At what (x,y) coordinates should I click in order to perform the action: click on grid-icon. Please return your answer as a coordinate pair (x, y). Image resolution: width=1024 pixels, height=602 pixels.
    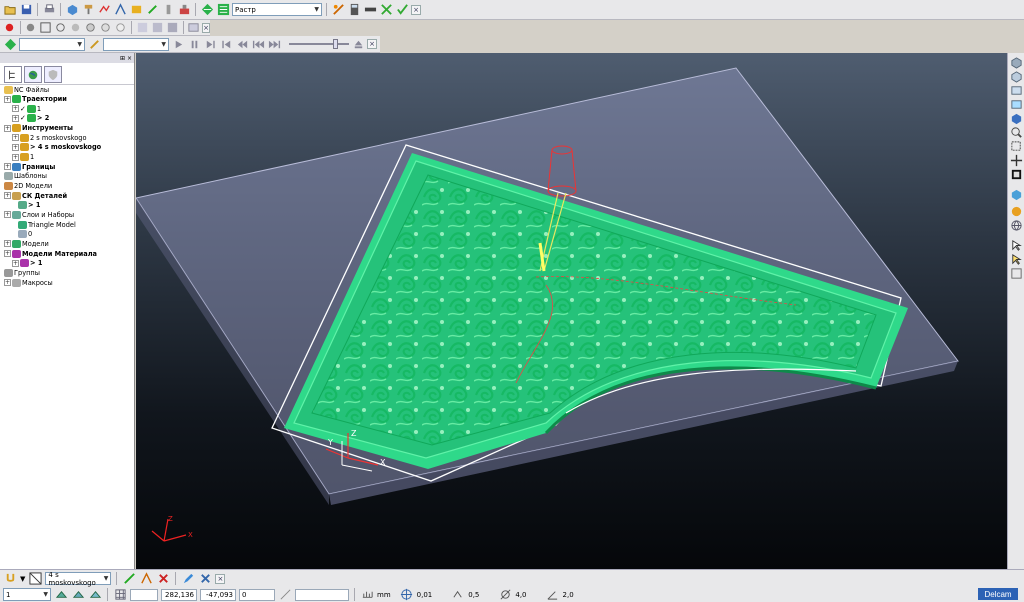
    Looking at the image, I should click on (120, 595).